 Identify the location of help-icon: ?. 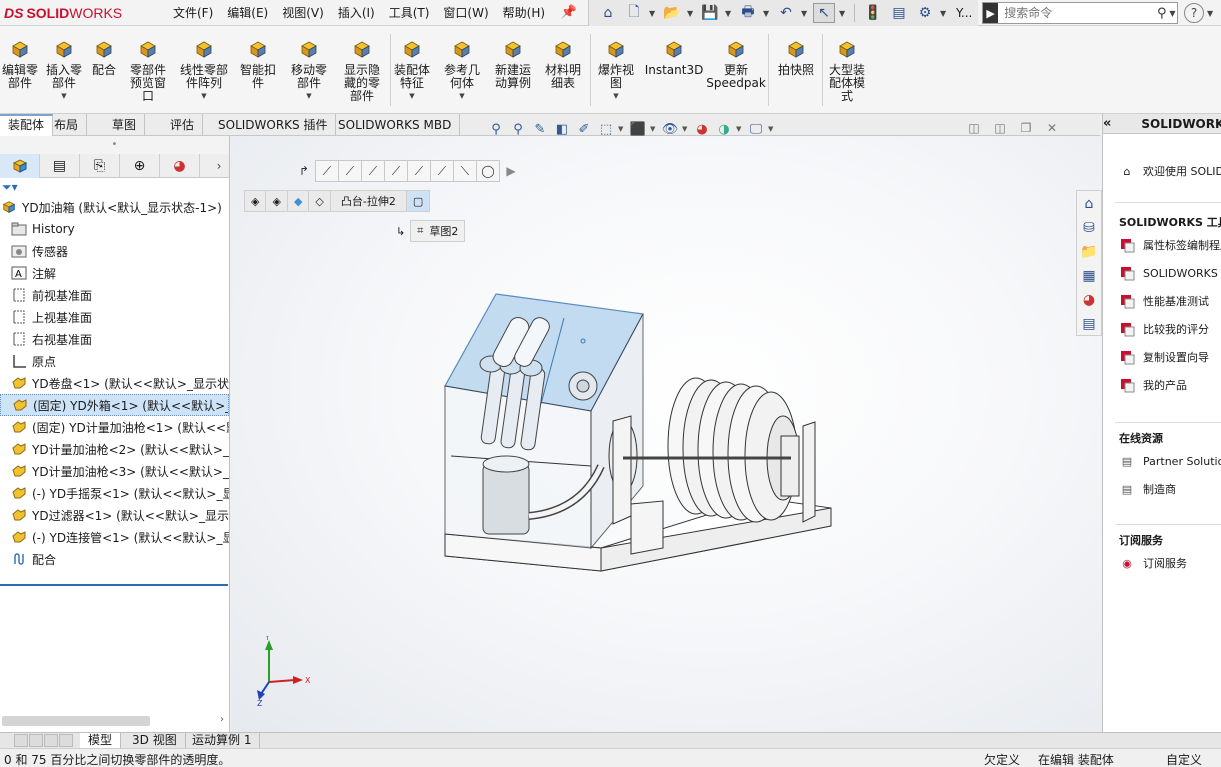
(1194, 13).